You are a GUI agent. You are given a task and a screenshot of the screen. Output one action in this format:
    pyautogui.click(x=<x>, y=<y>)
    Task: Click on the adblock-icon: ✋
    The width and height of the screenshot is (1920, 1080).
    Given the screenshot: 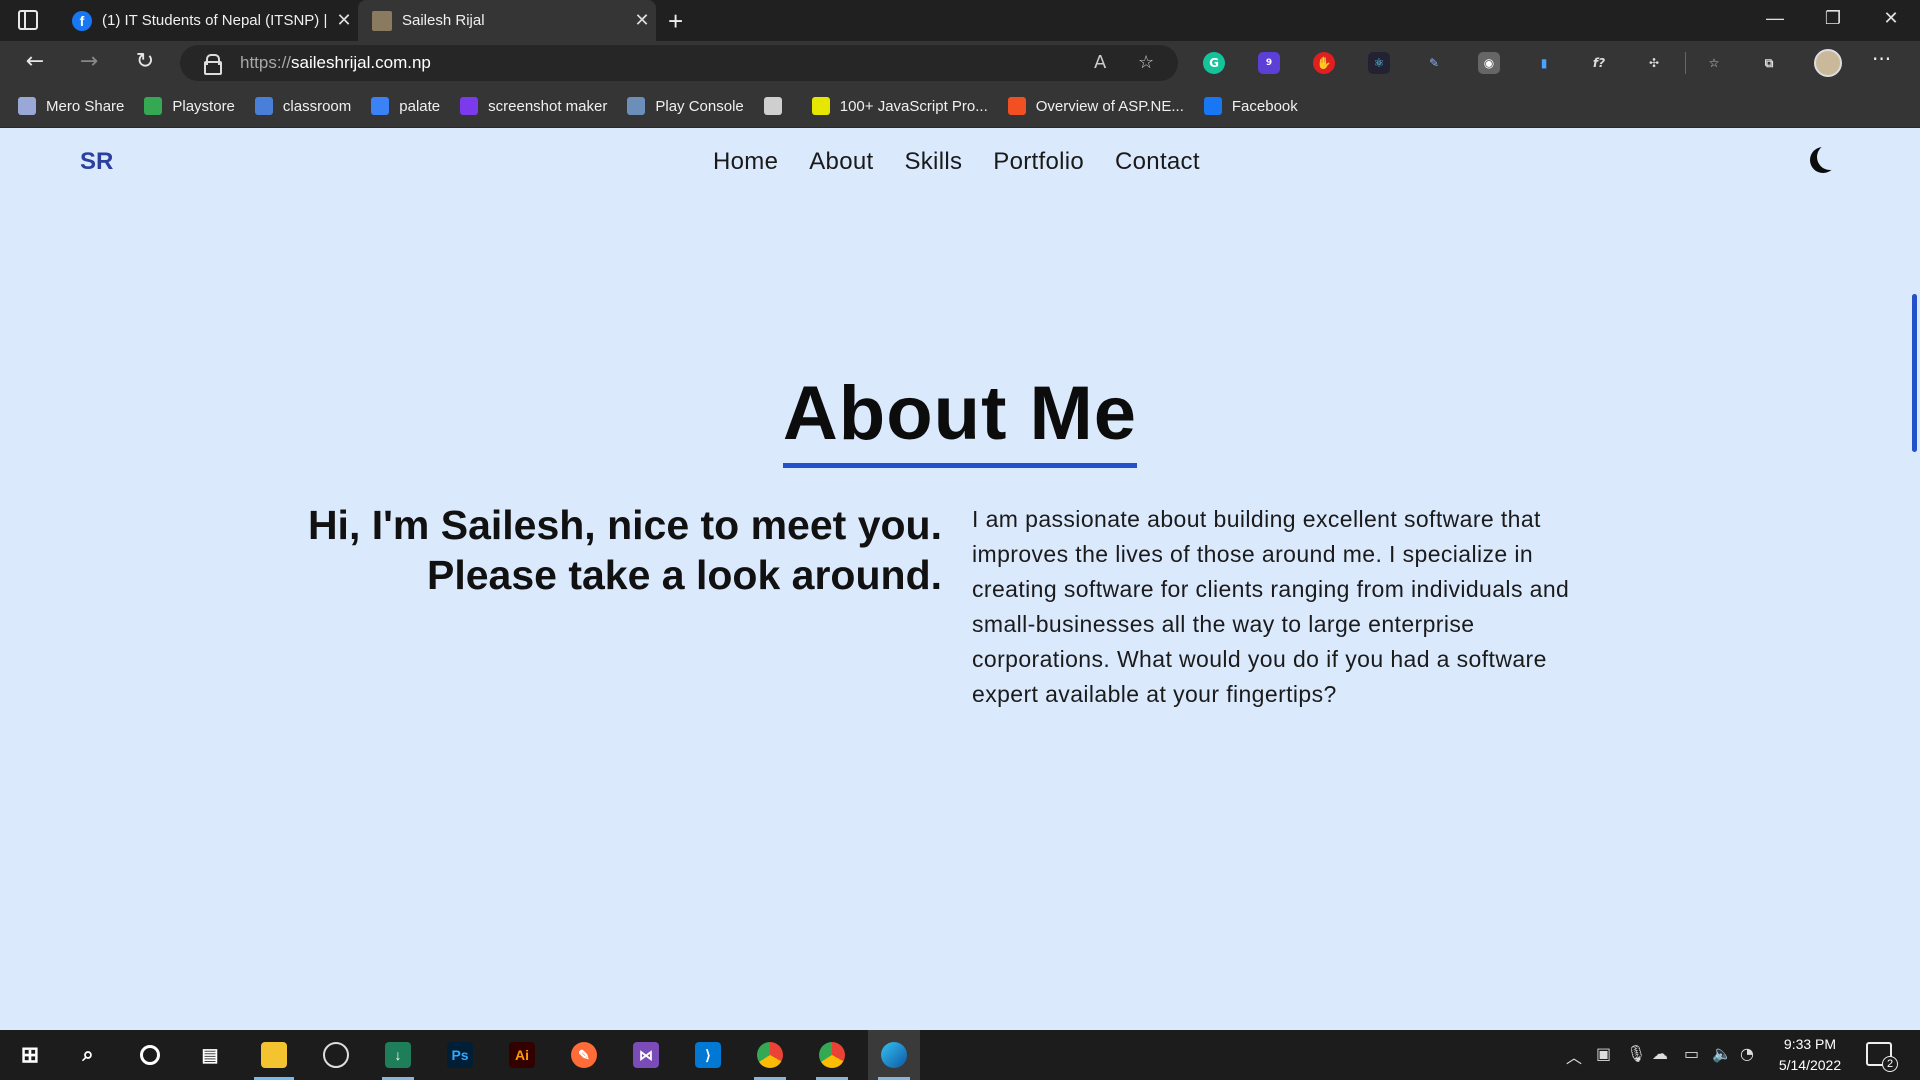 What is the action you would take?
    pyautogui.click(x=1324, y=63)
    